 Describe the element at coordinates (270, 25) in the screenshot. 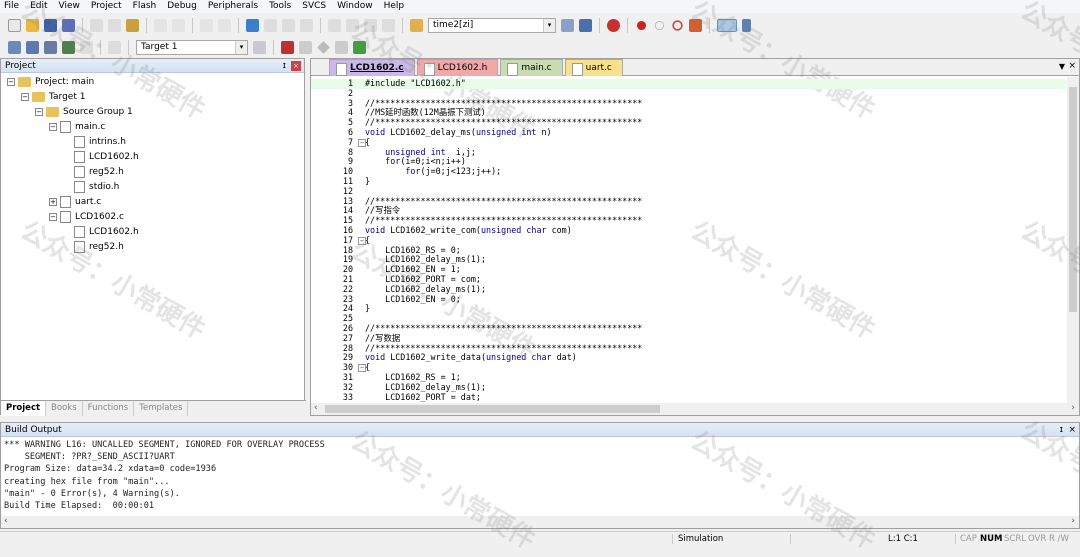

I see `prev-bookmark-icon` at that location.